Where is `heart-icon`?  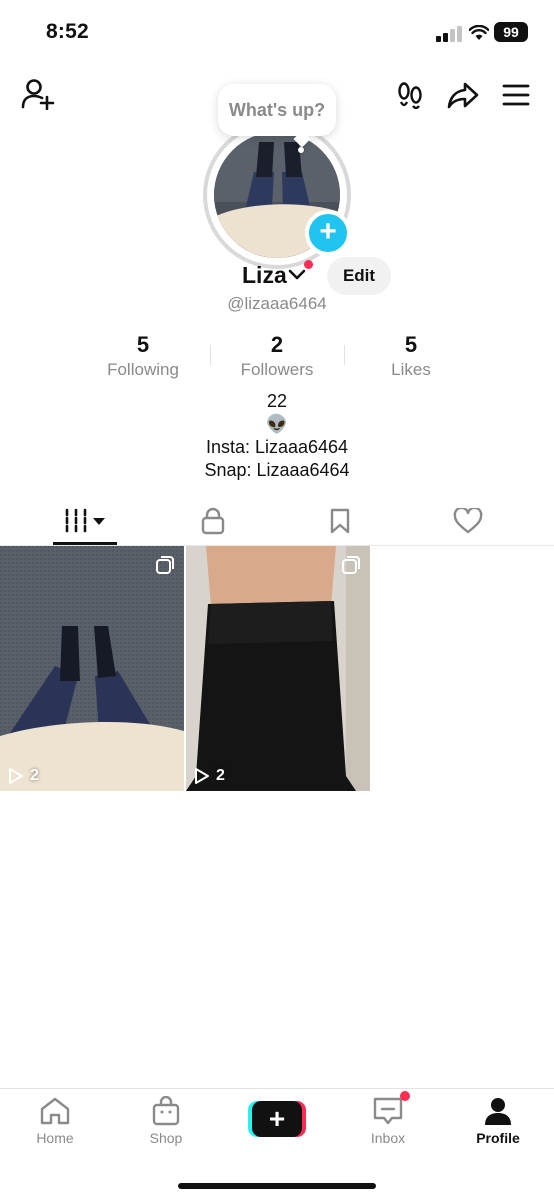 heart-icon is located at coordinates (468, 521).